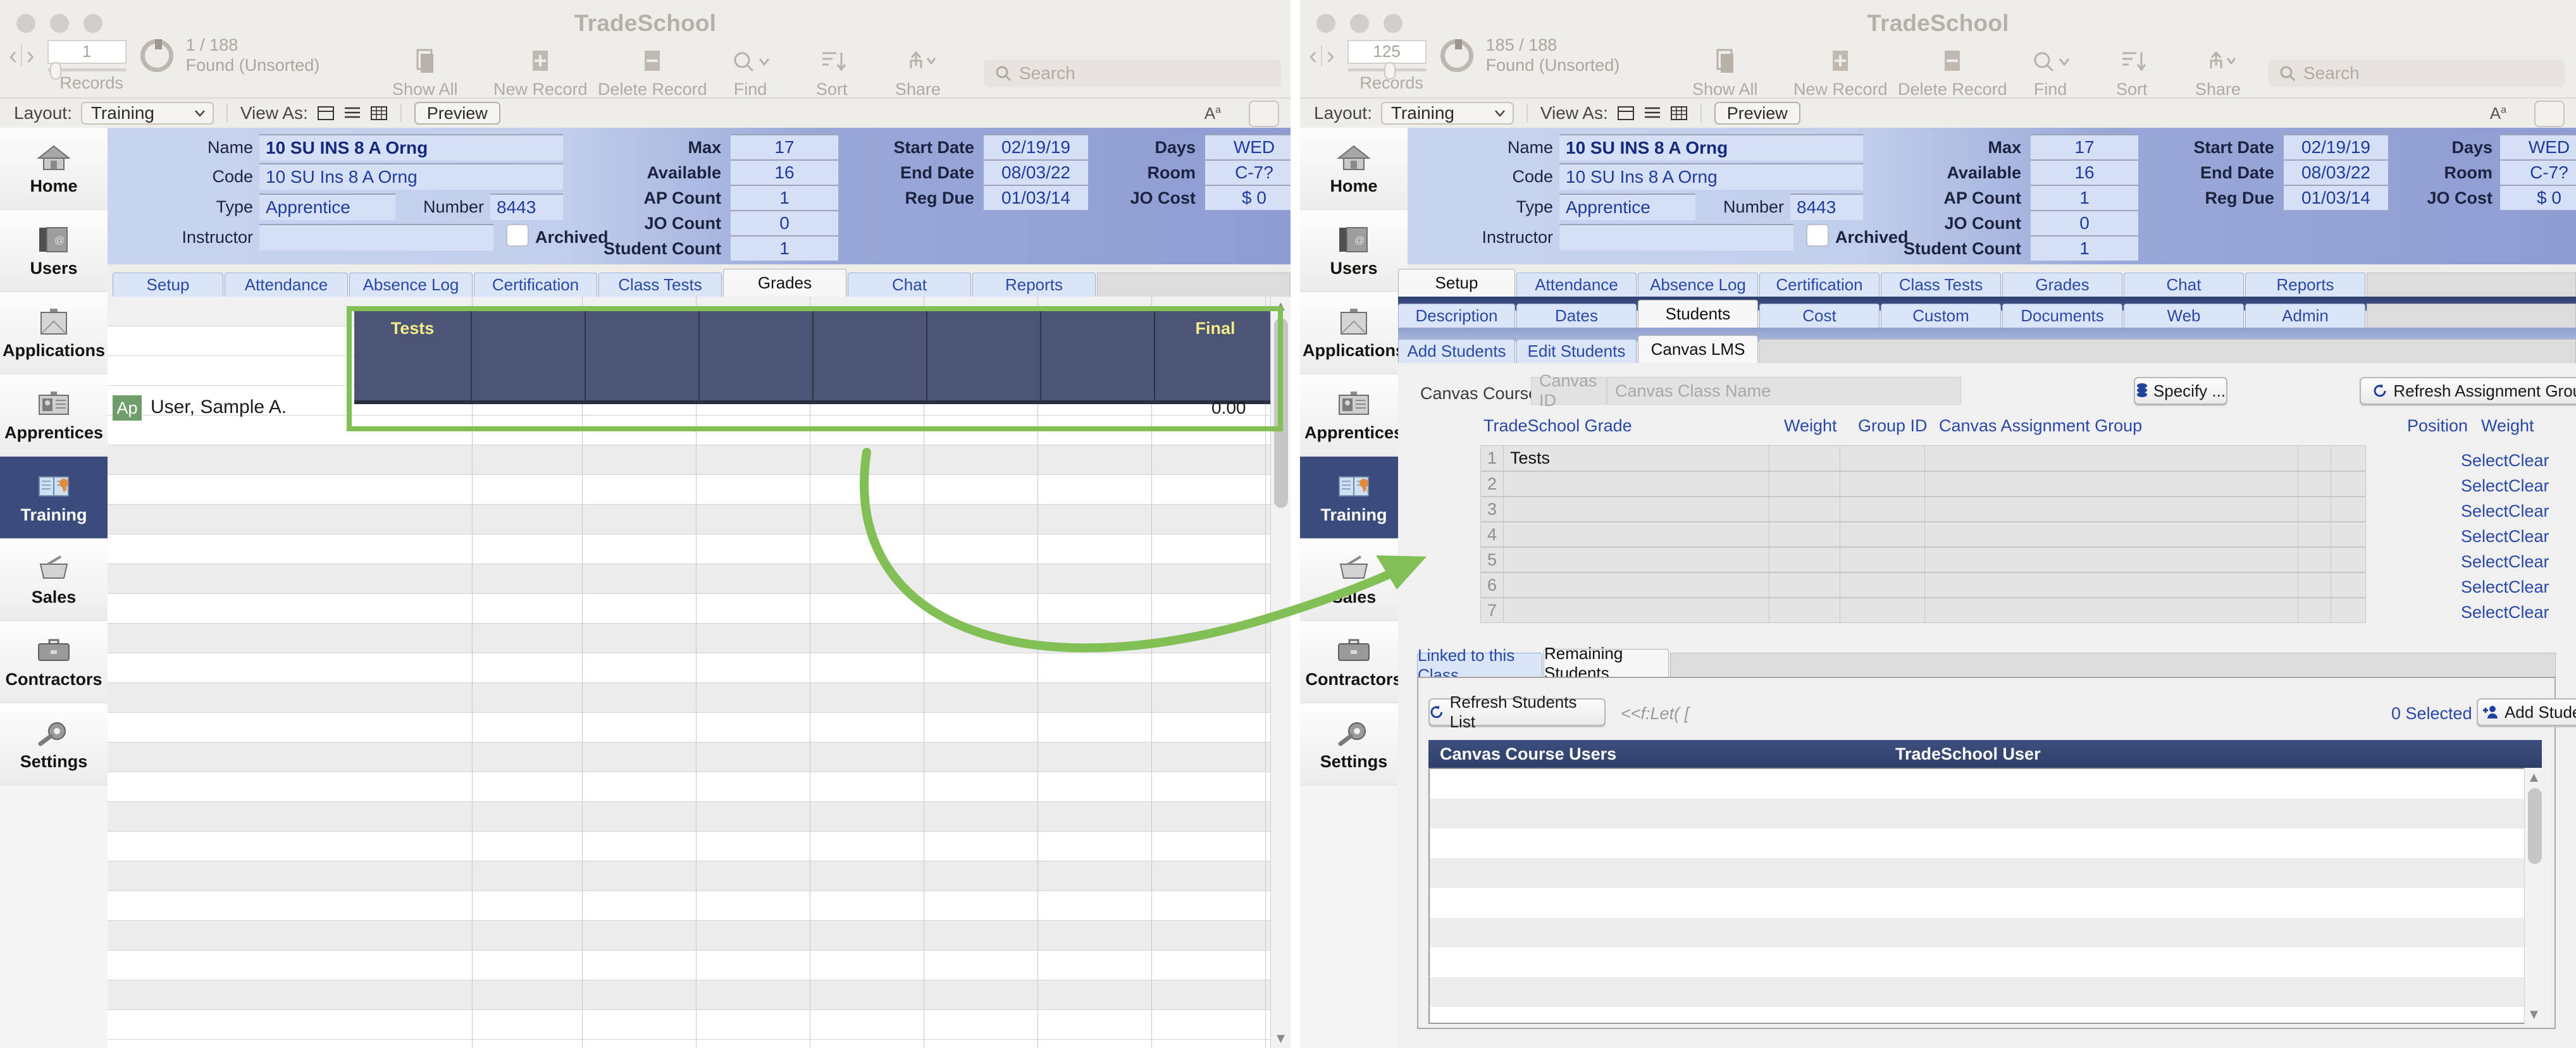  Describe the element at coordinates (653, 73) in the screenshot. I see `delete-record-button: Delete Record` at that location.